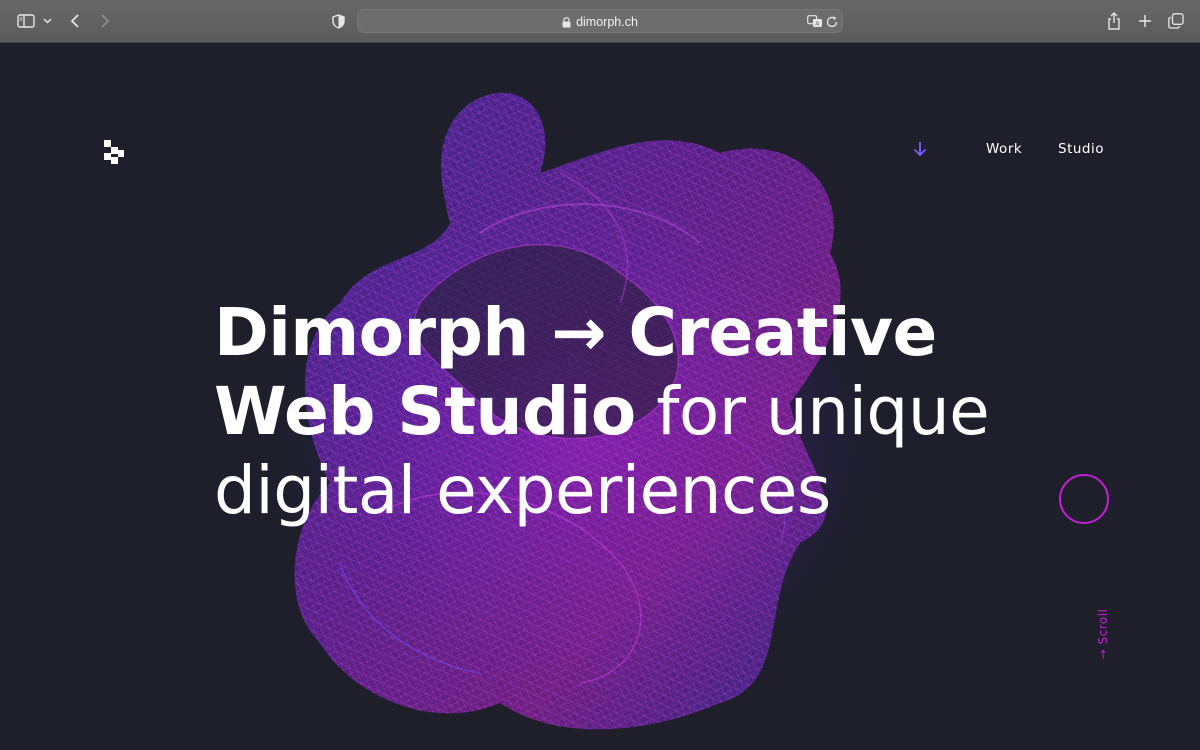 This screenshot has height=750, width=1200. What do you see at coordinates (1081, 149) in the screenshot?
I see `nav-link-studio: Studio` at bounding box center [1081, 149].